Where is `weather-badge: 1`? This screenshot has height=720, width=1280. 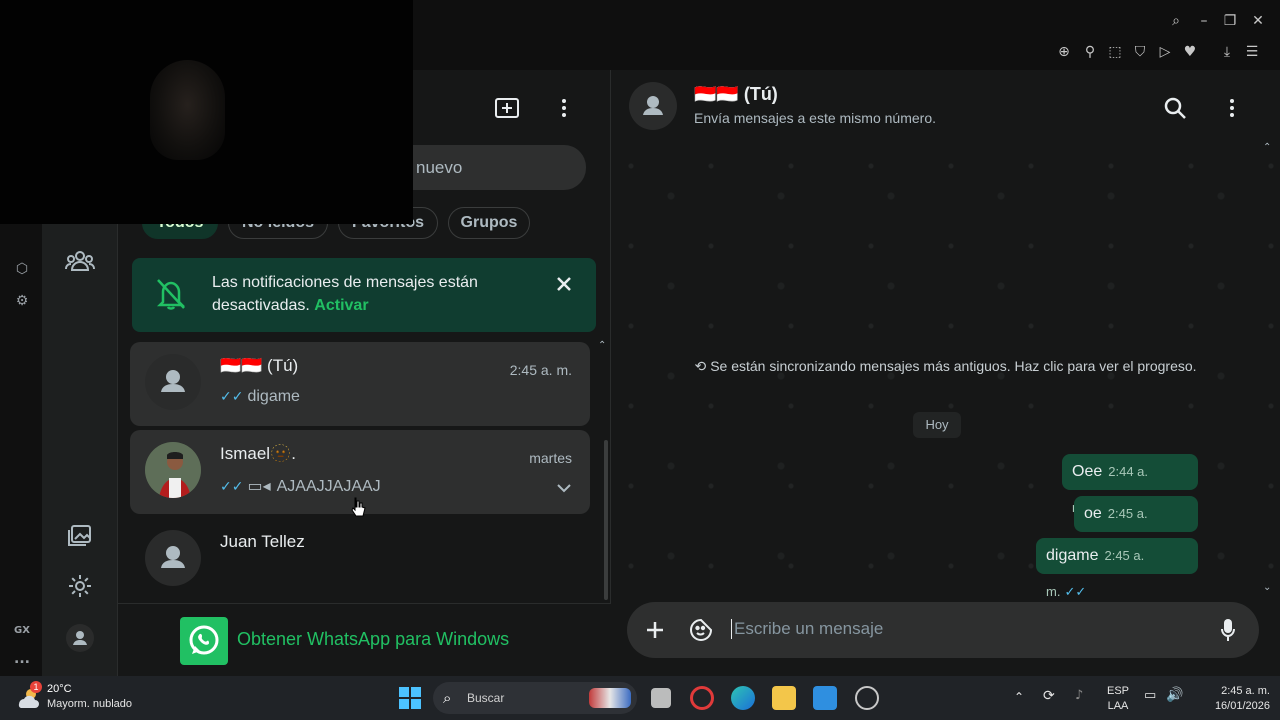
weather-badge: 1 is located at coordinates (36, 687).